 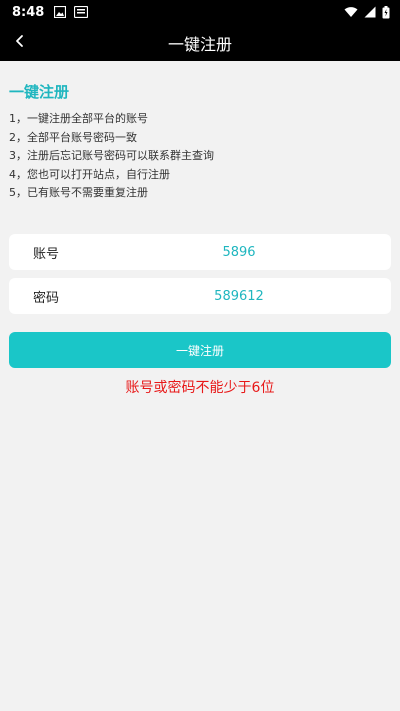 I want to click on account-input, so click(x=239, y=252).